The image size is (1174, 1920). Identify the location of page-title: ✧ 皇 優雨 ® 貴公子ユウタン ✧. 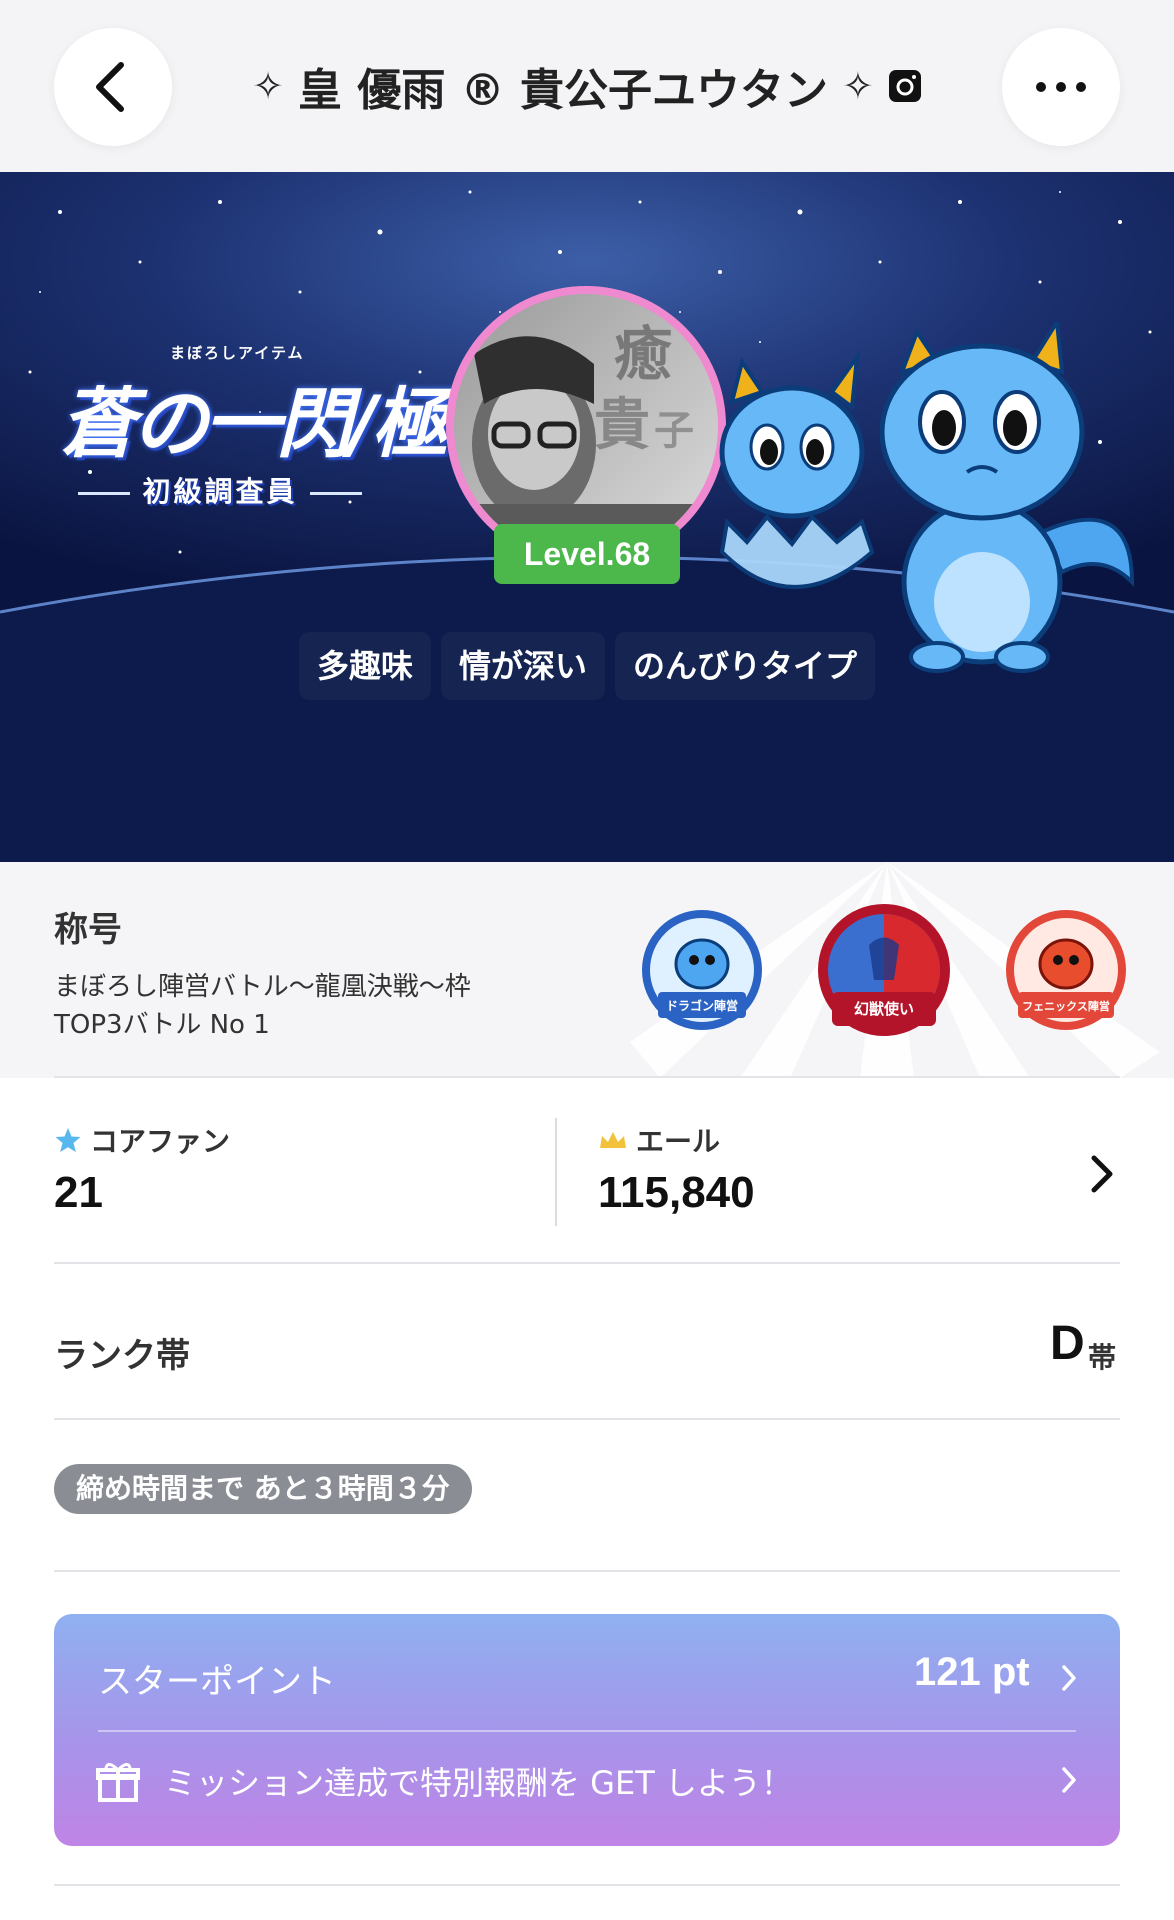
(587, 86).